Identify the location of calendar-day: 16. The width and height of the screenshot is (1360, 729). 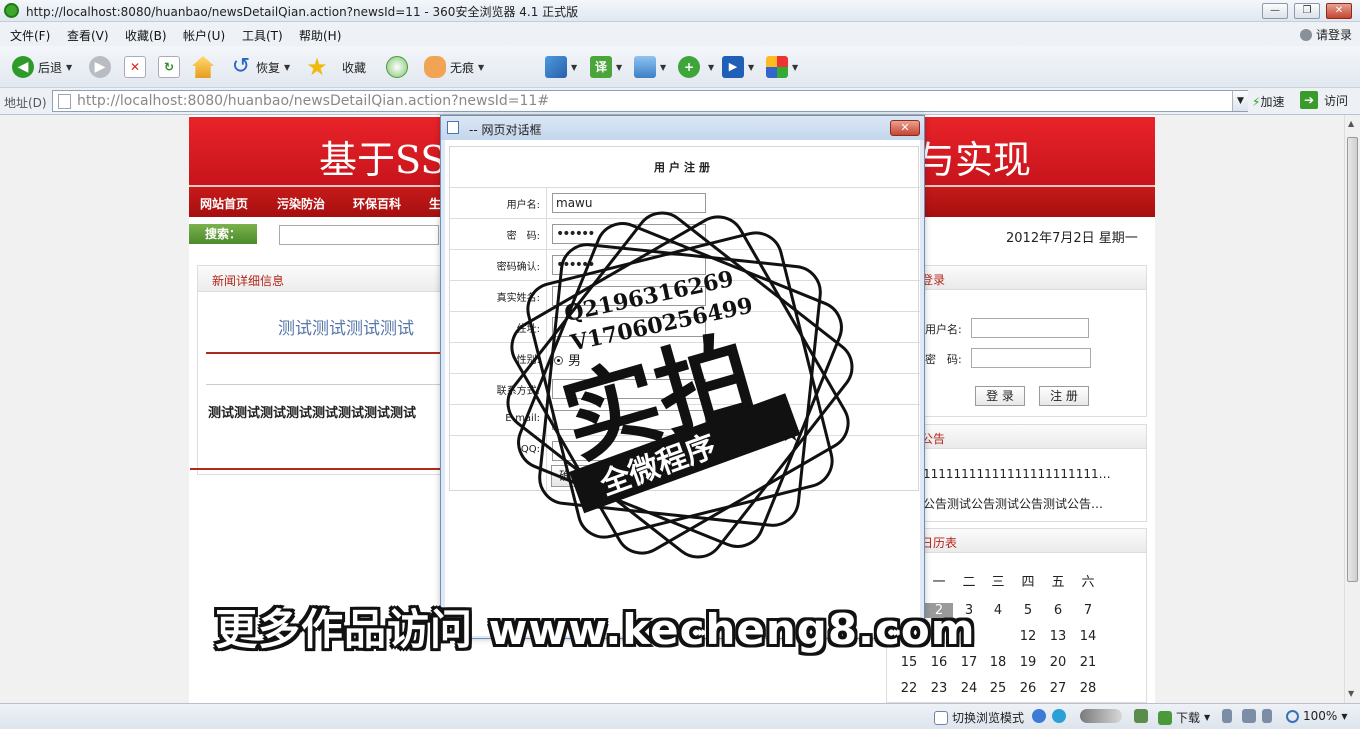
(939, 662).